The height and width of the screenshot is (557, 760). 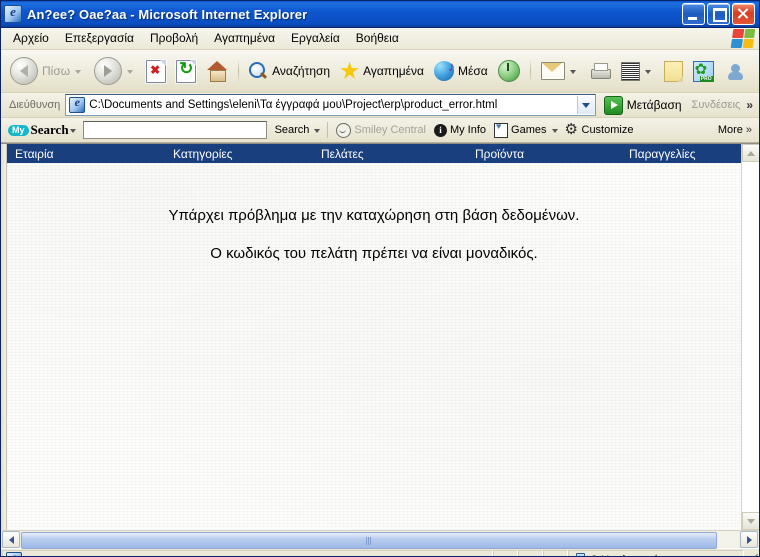 What do you see at coordinates (572, 129) in the screenshot?
I see `gear-icon` at bounding box center [572, 129].